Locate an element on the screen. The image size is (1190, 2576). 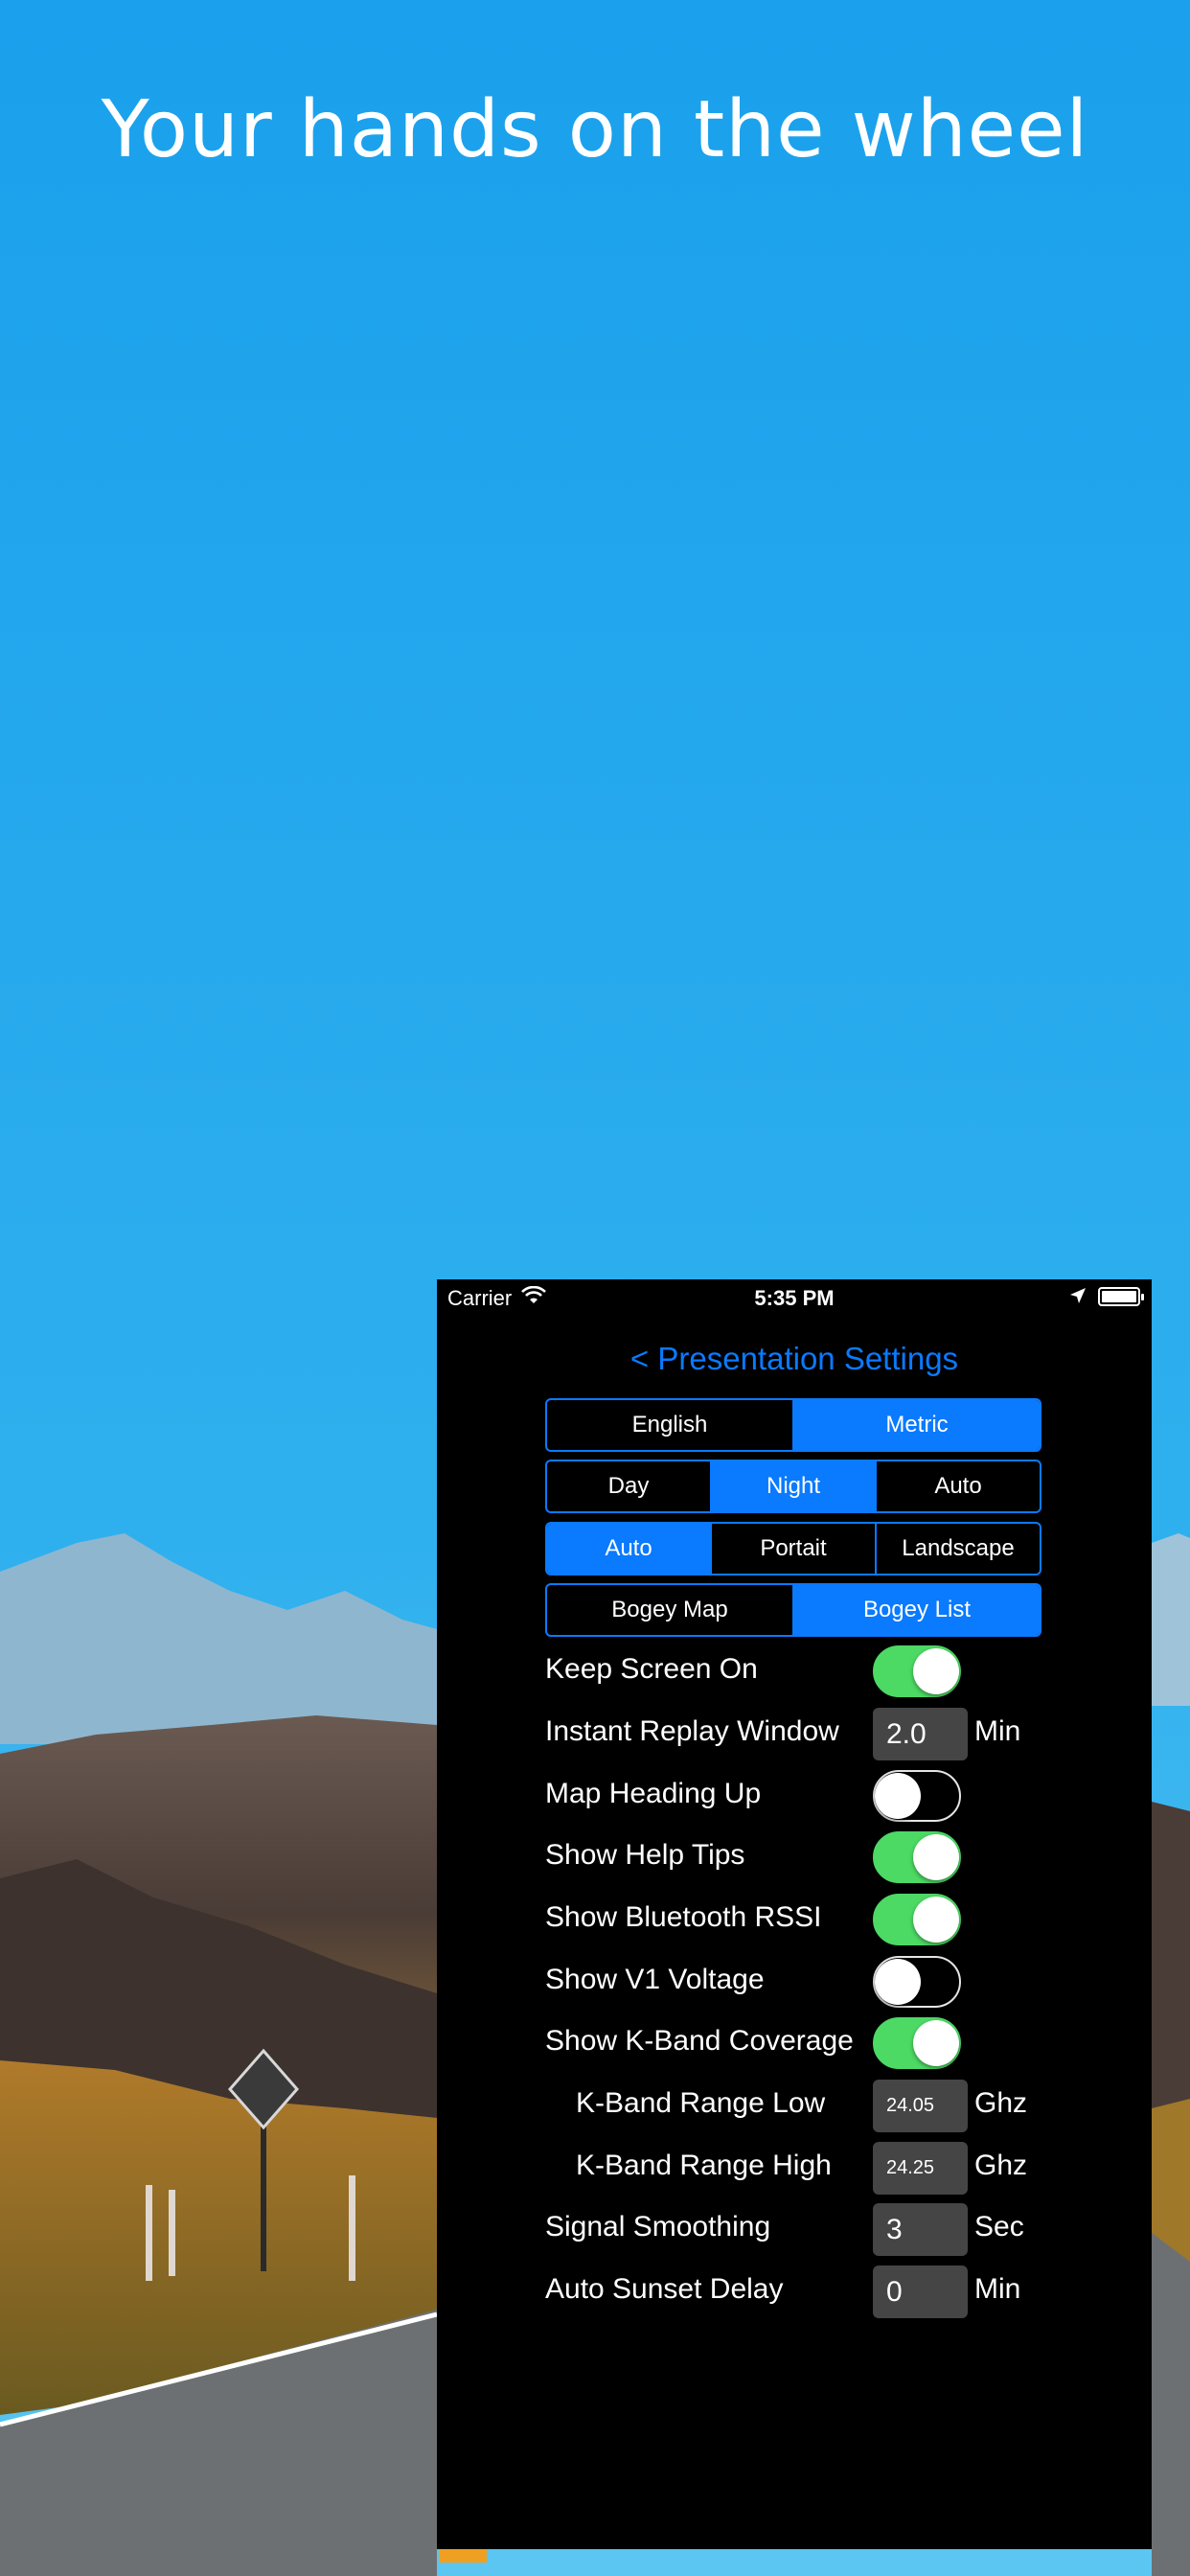
segment-metric: Metric is located at coordinates (917, 1425).